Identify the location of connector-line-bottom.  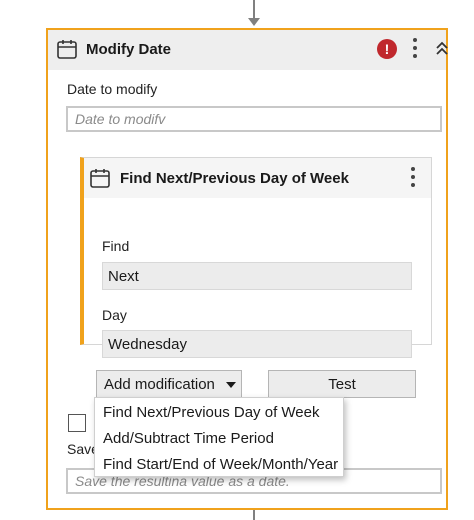
(254, 515).